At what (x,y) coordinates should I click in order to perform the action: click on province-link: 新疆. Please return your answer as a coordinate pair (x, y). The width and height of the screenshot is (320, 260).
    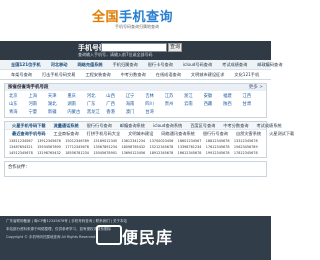
    Looking at the image, I should click on (57, 112).